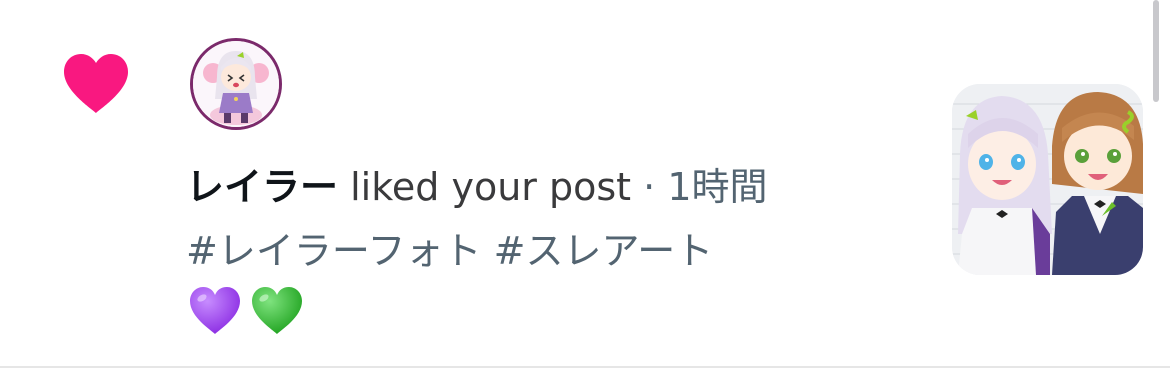  I want to click on purple-heart-icon, so click(215, 310).